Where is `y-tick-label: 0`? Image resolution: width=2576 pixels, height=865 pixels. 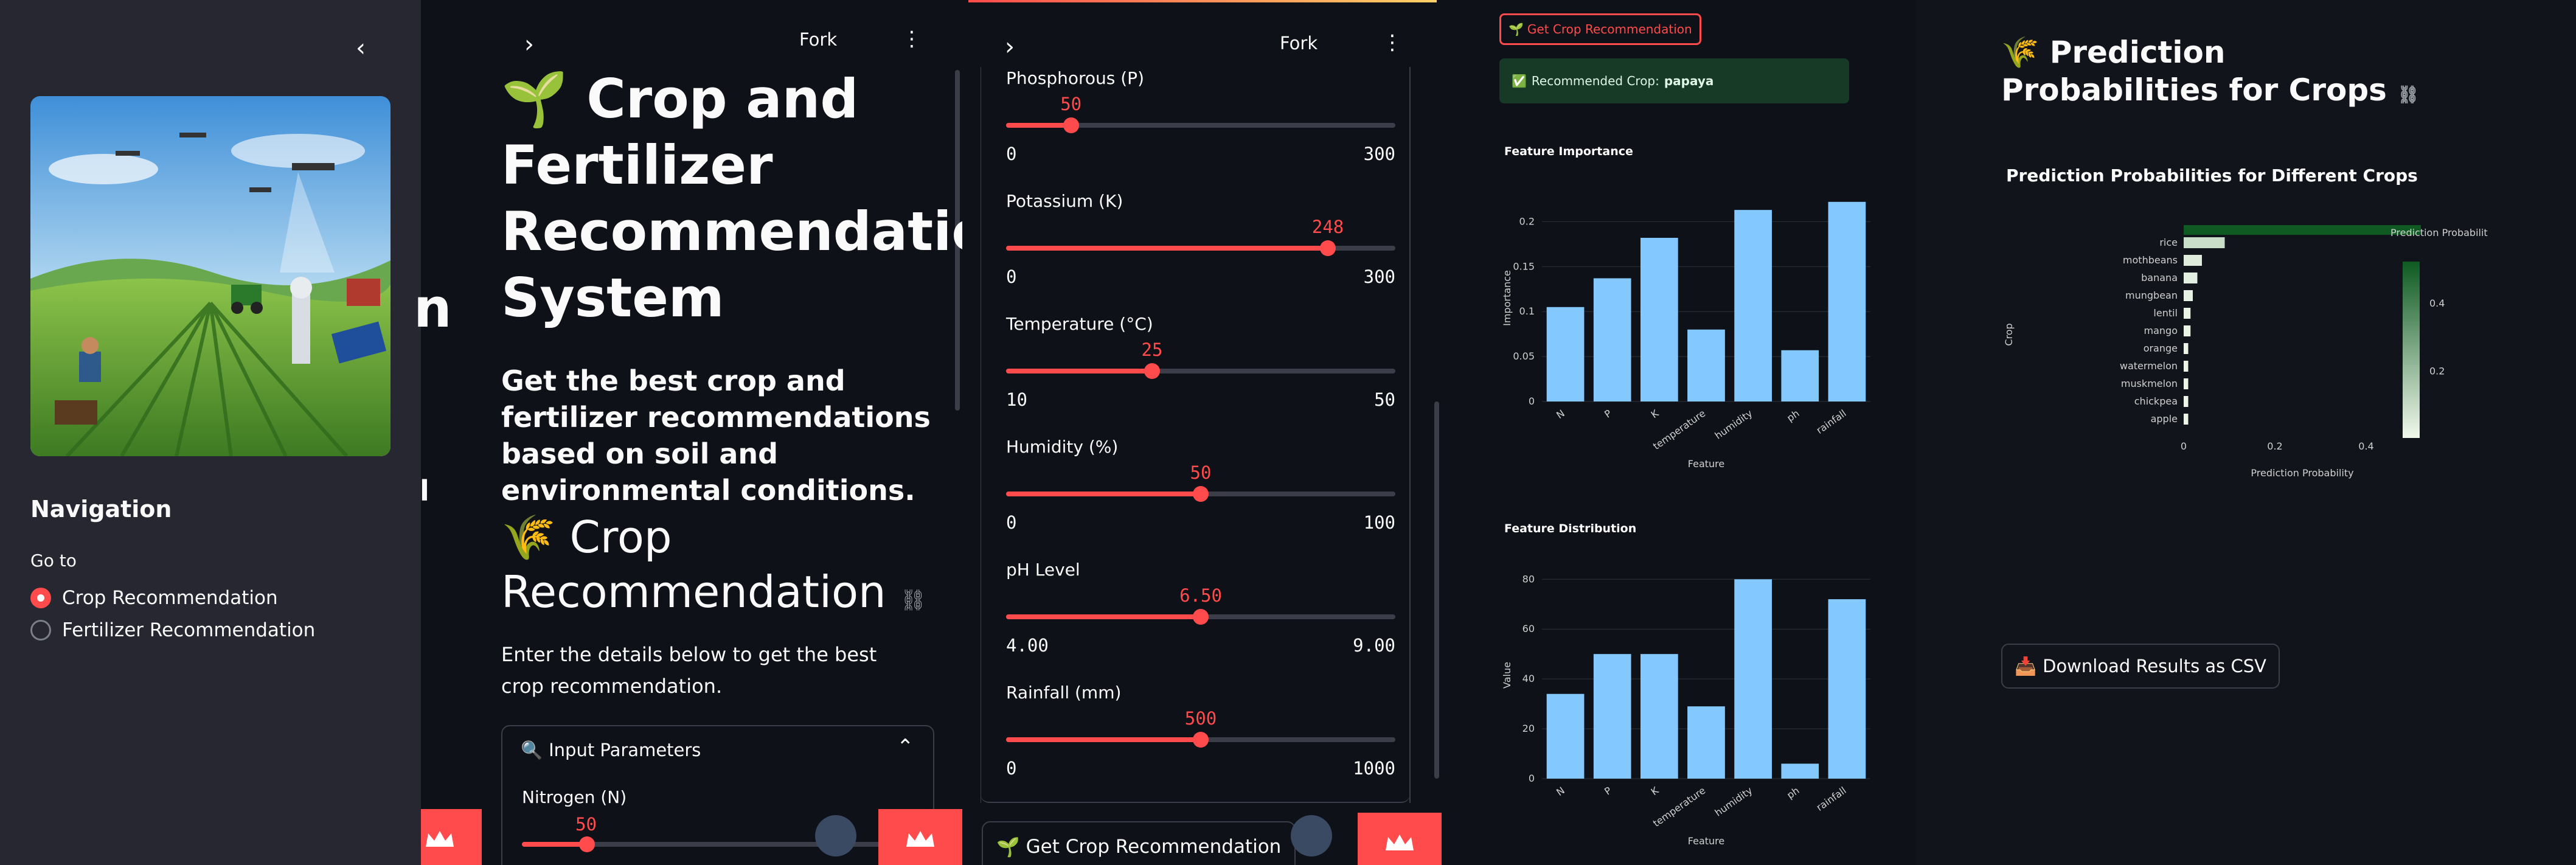 y-tick-label: 0 is located at coordinates (1532, 778).